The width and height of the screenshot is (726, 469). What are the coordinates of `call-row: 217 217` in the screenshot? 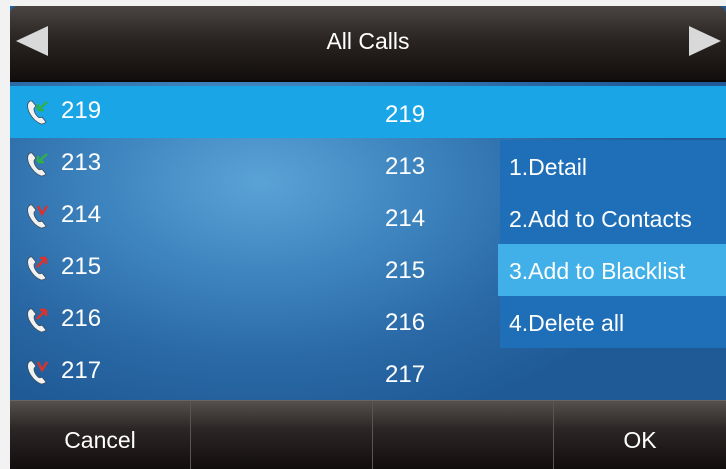 It's located at (368, 372).